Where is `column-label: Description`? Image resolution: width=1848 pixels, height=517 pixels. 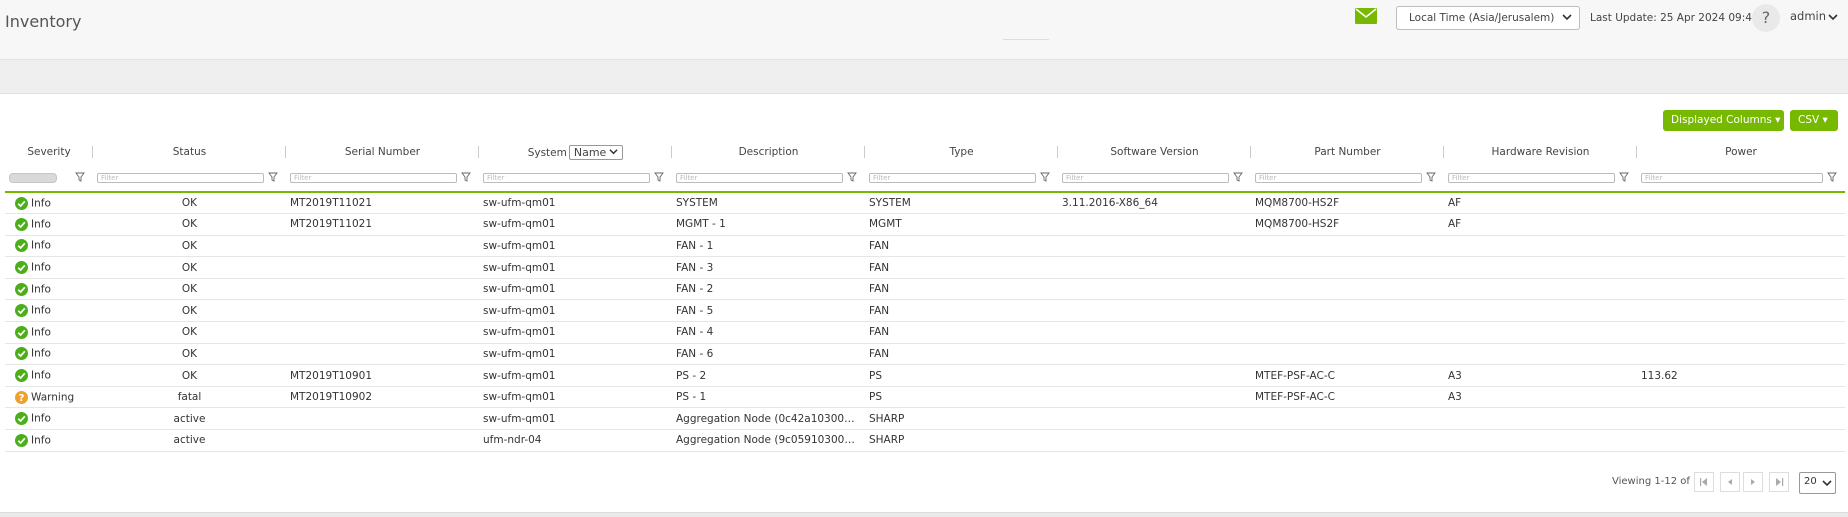 column-label: Description is located at coordinates (768, 152).